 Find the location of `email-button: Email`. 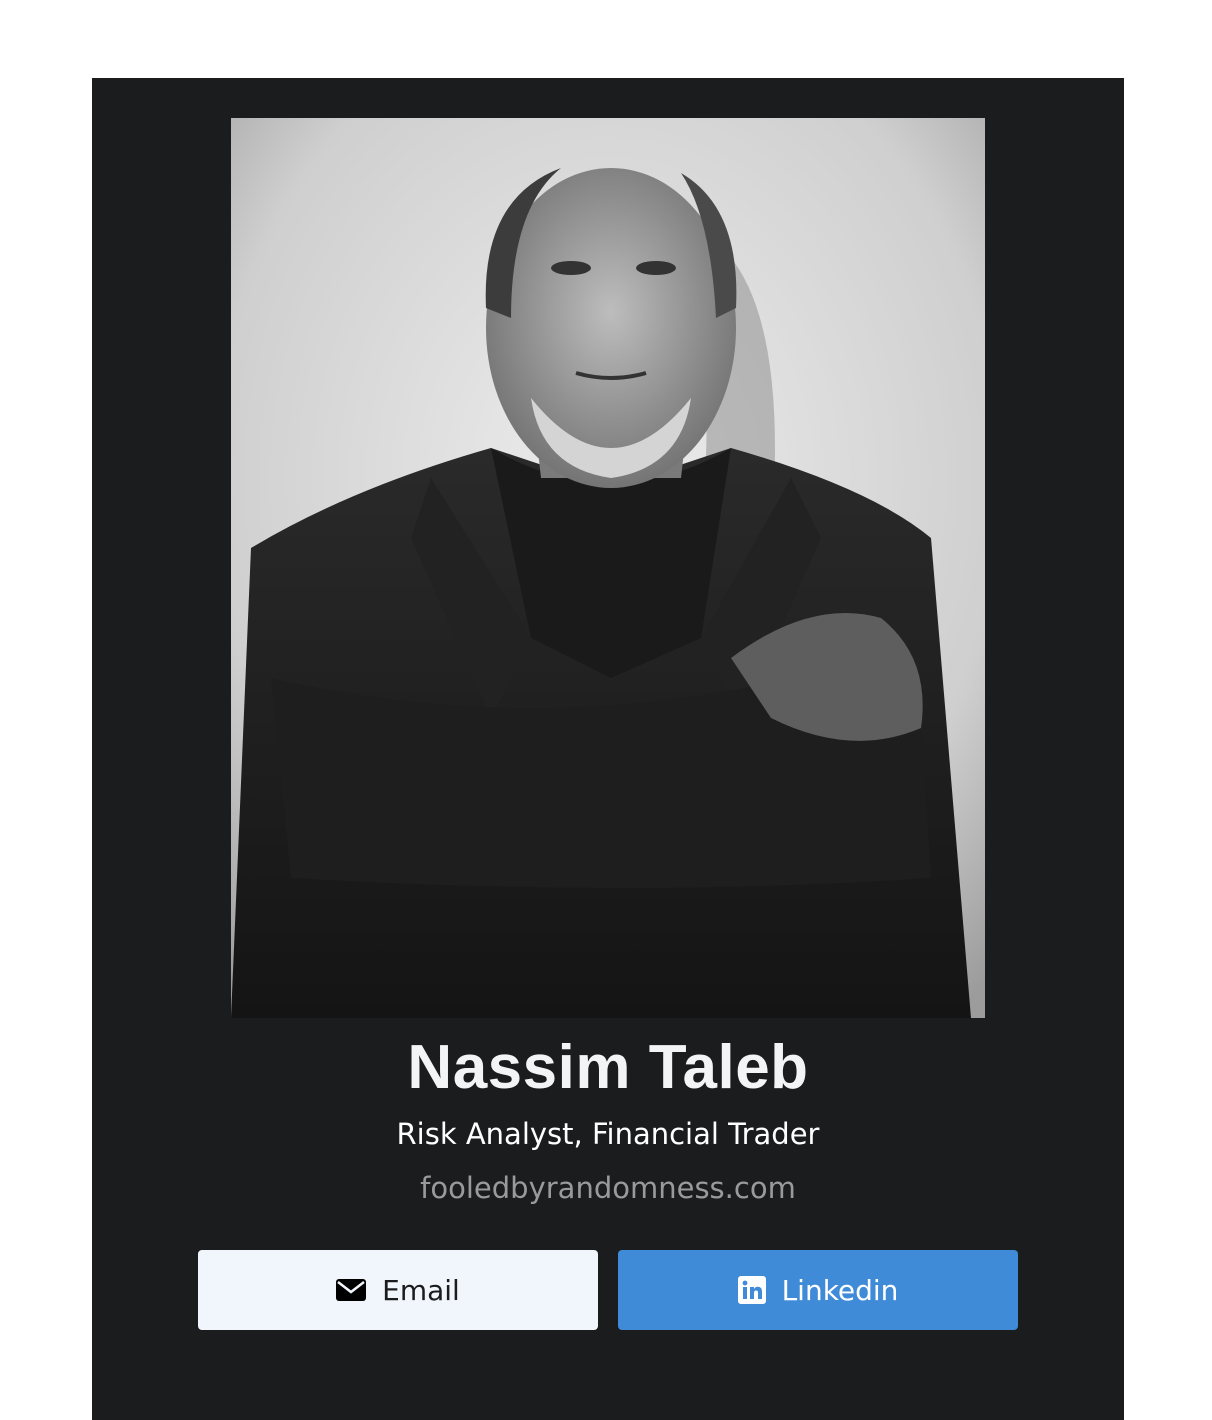

email-button: Email is located at coordinates (398, 1290).